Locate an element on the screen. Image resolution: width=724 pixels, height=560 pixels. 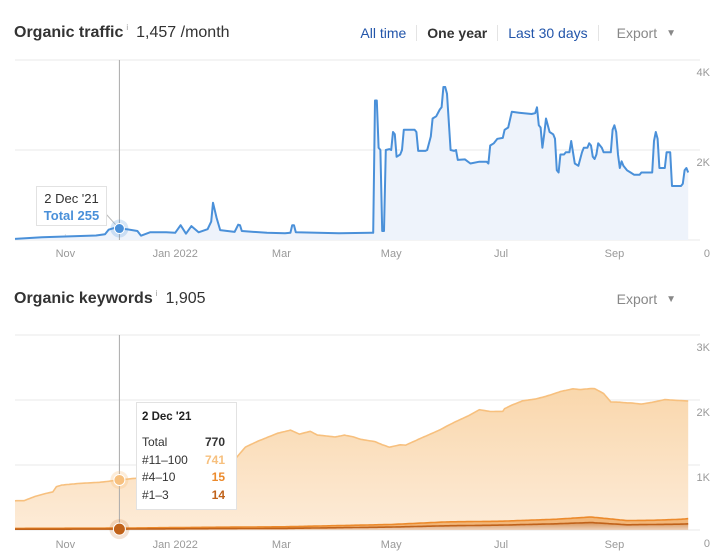
y-tick-label: 1K is located at coordinates (704, 478).